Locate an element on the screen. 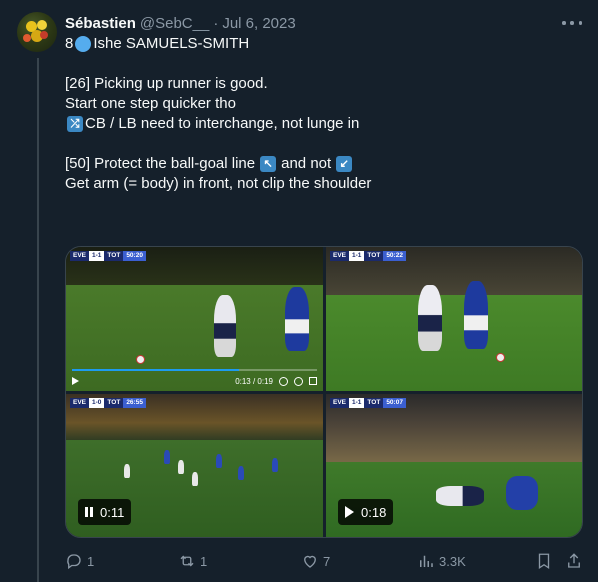 The width and height of the screenshot is (598, 582). video-tile-4: EVE 1-1 TOT 50:07 0:18 is located at coordinates (454, 465).